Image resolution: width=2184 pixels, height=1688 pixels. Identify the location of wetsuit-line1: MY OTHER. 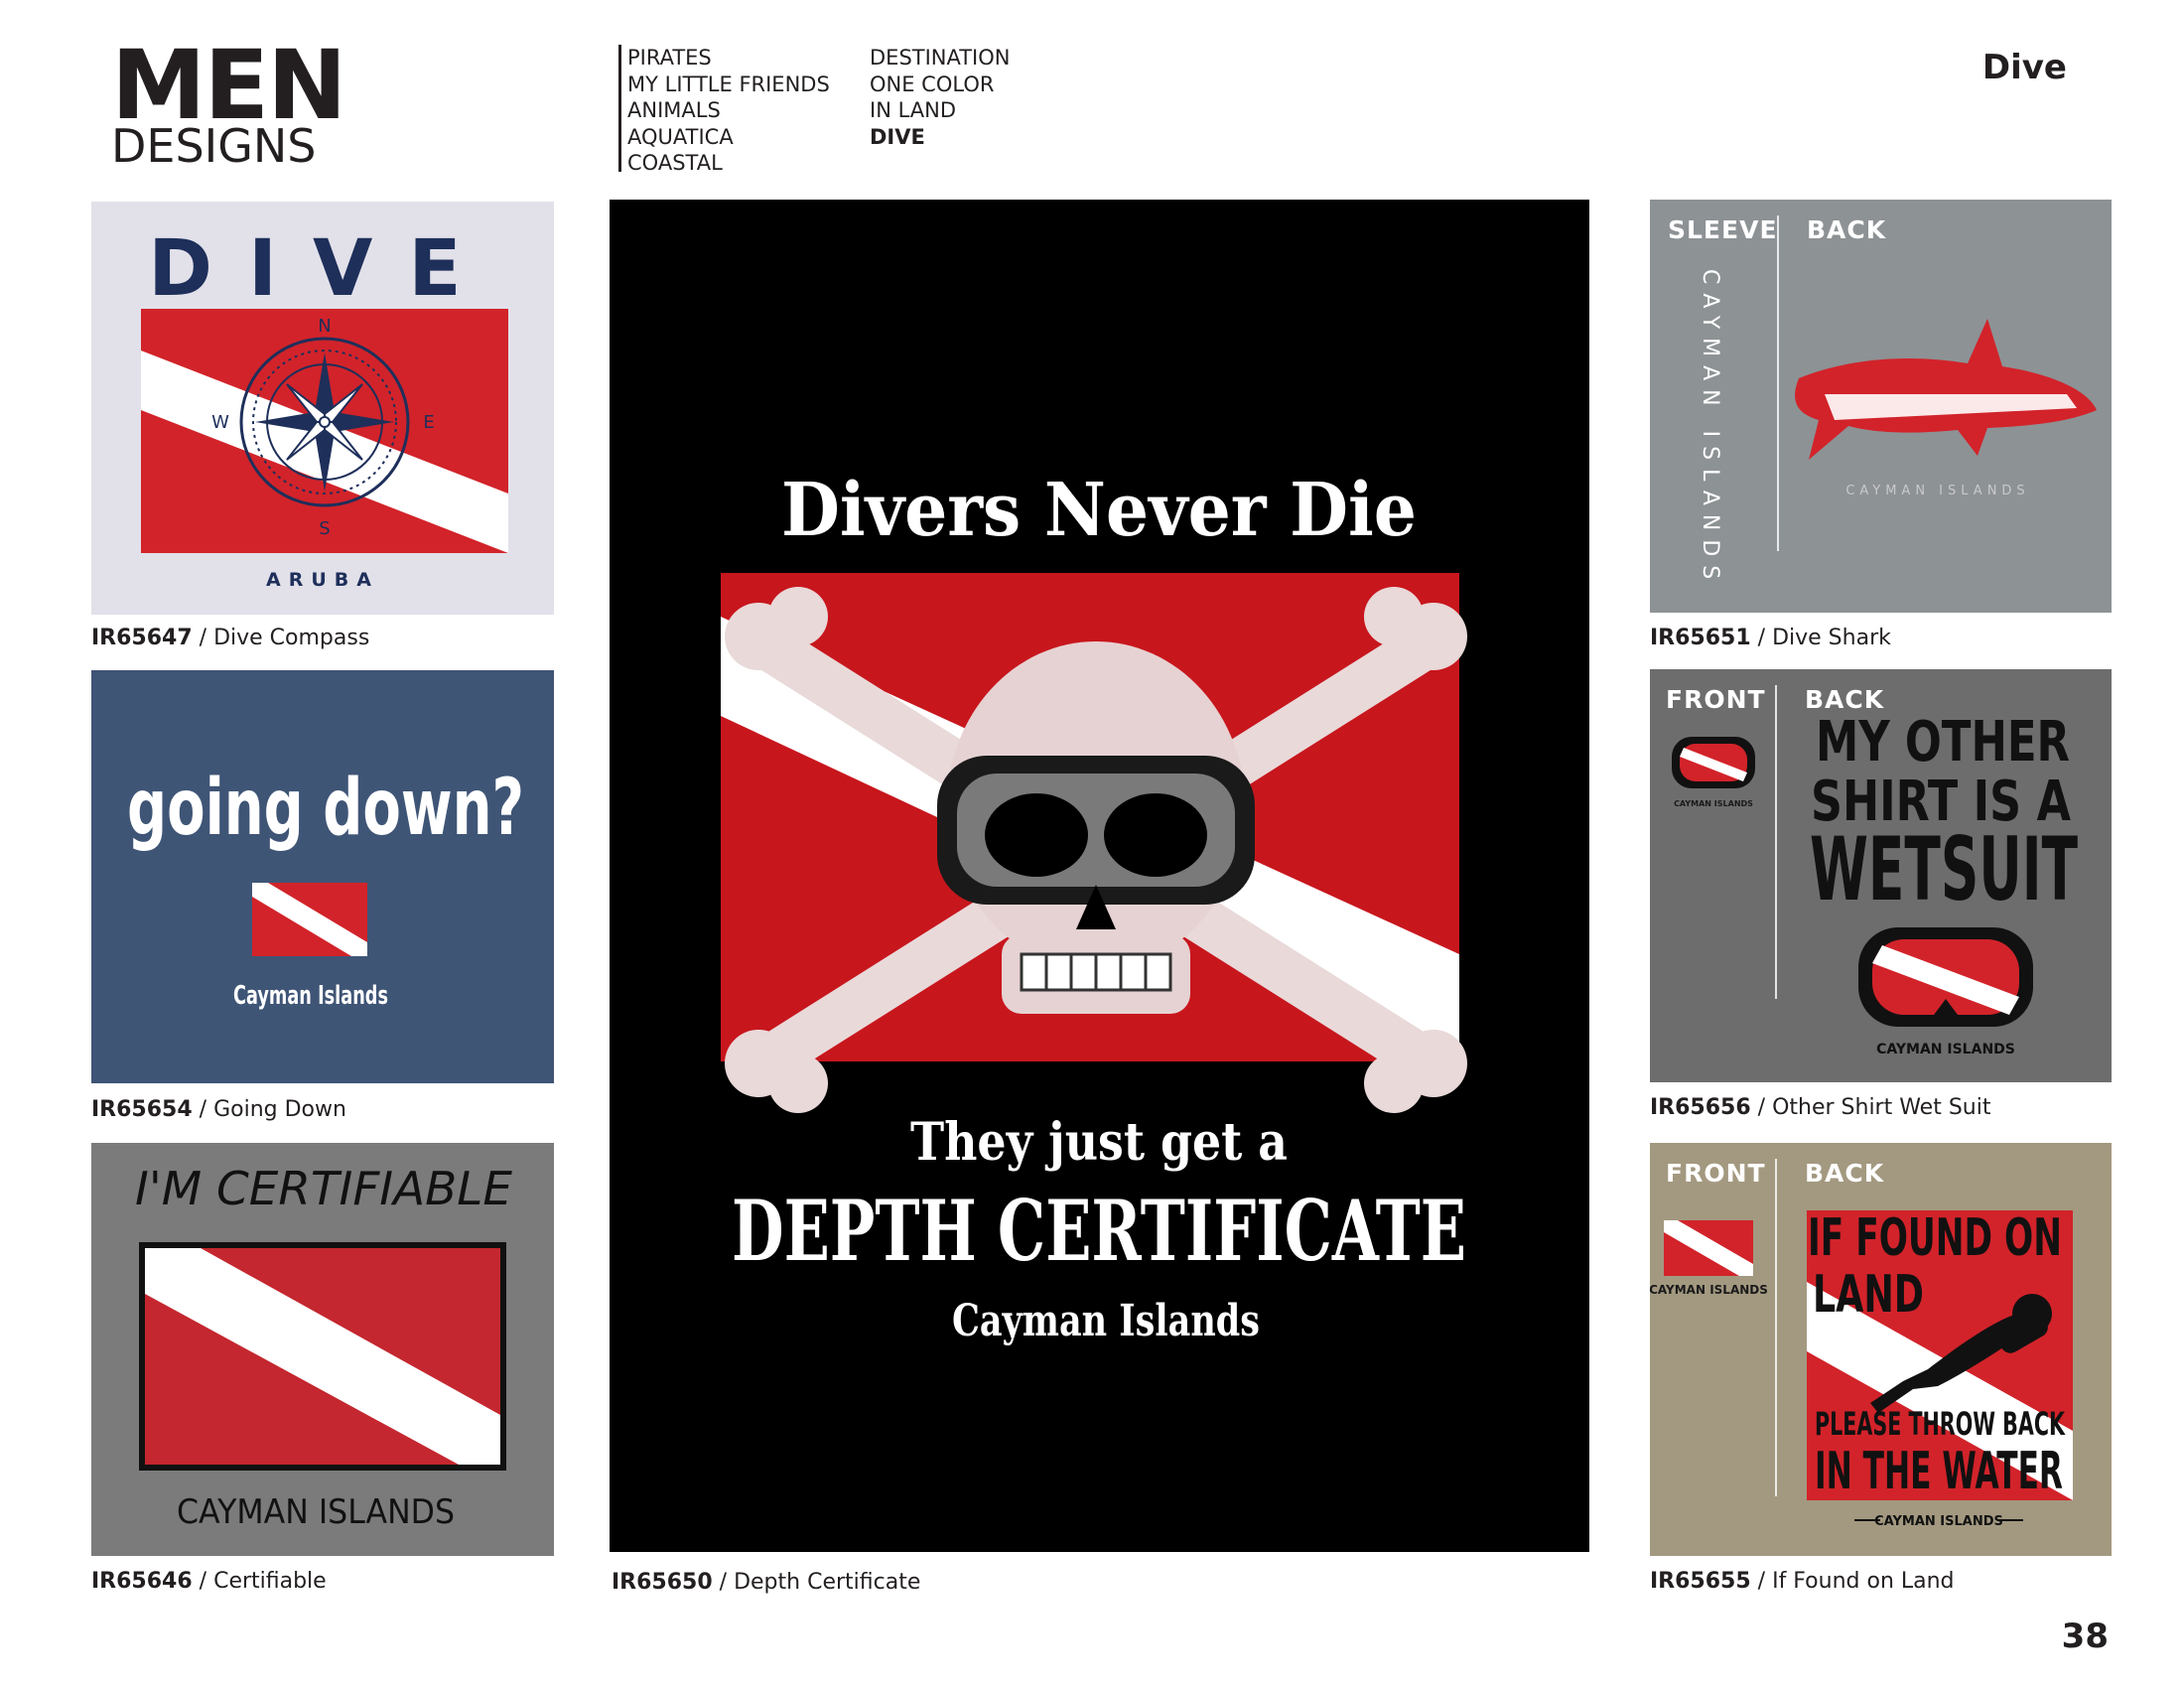
(1943, 742).